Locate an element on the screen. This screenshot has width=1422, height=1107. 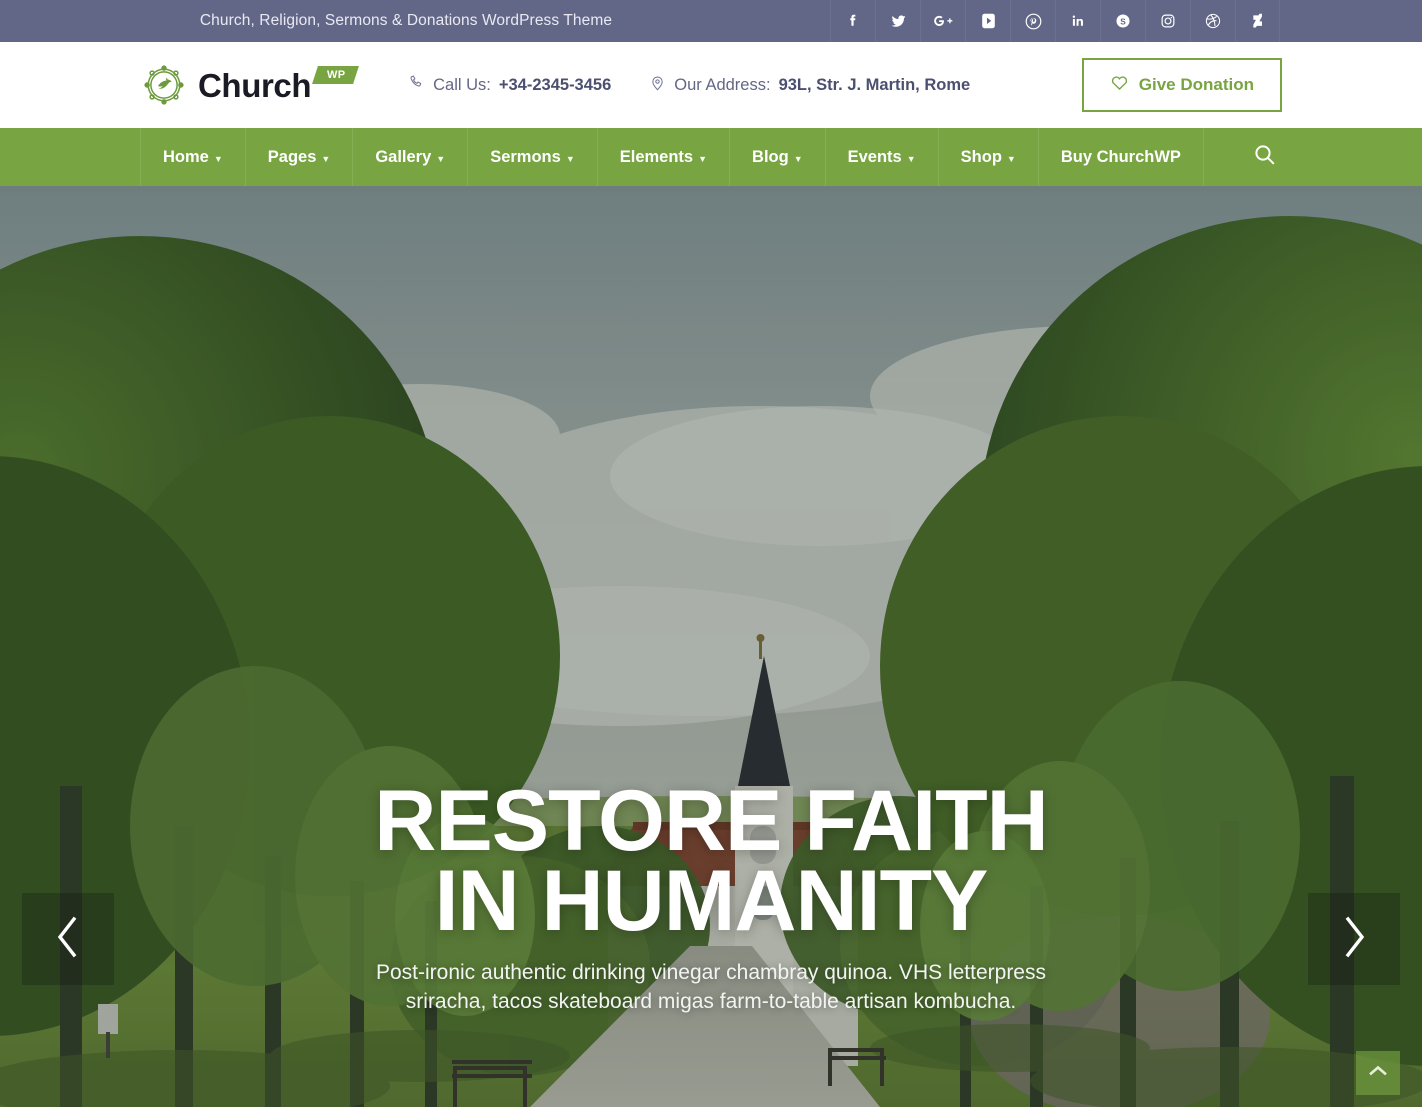
social-link-facebook is located at coordinates (852, 21).